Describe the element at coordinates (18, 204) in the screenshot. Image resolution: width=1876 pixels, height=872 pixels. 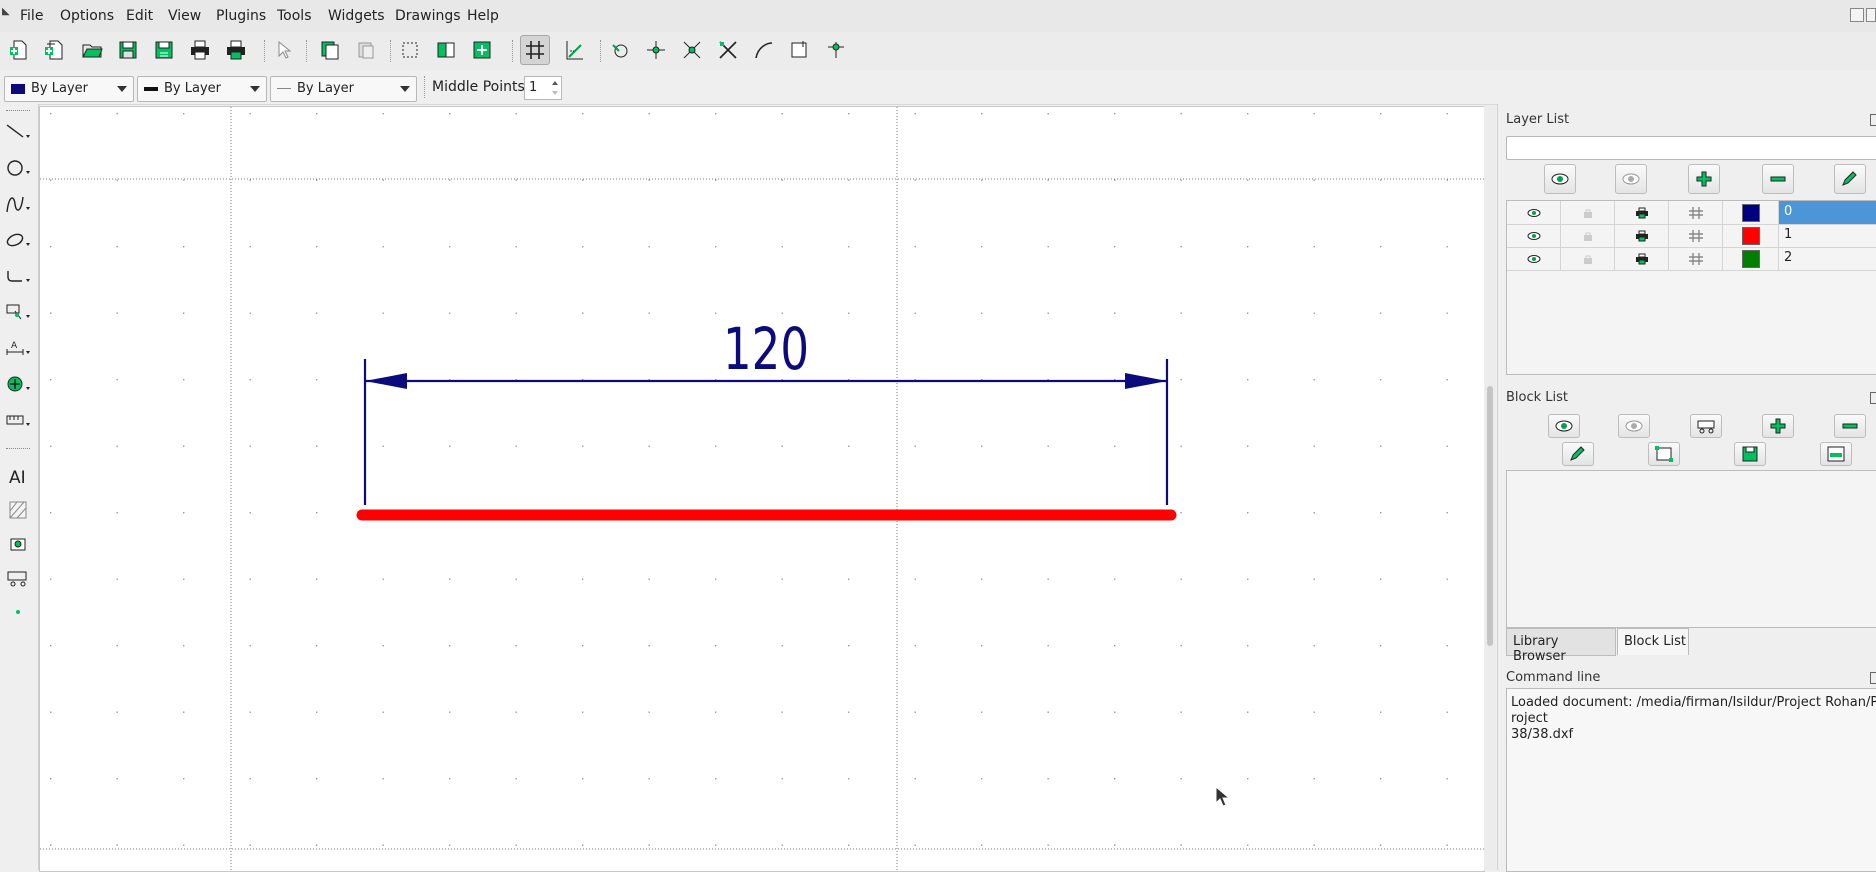
I see `curve-tool-icon` at that location.